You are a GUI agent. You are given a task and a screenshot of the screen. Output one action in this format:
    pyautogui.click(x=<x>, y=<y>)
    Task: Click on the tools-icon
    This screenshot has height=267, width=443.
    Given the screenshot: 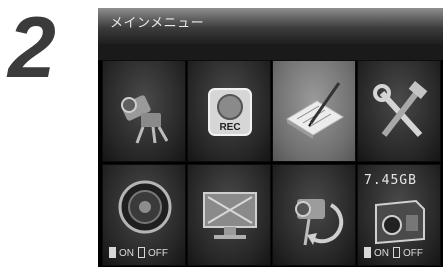 What is the action you would take?
    pyautogui.click(x=400, y=109)
    